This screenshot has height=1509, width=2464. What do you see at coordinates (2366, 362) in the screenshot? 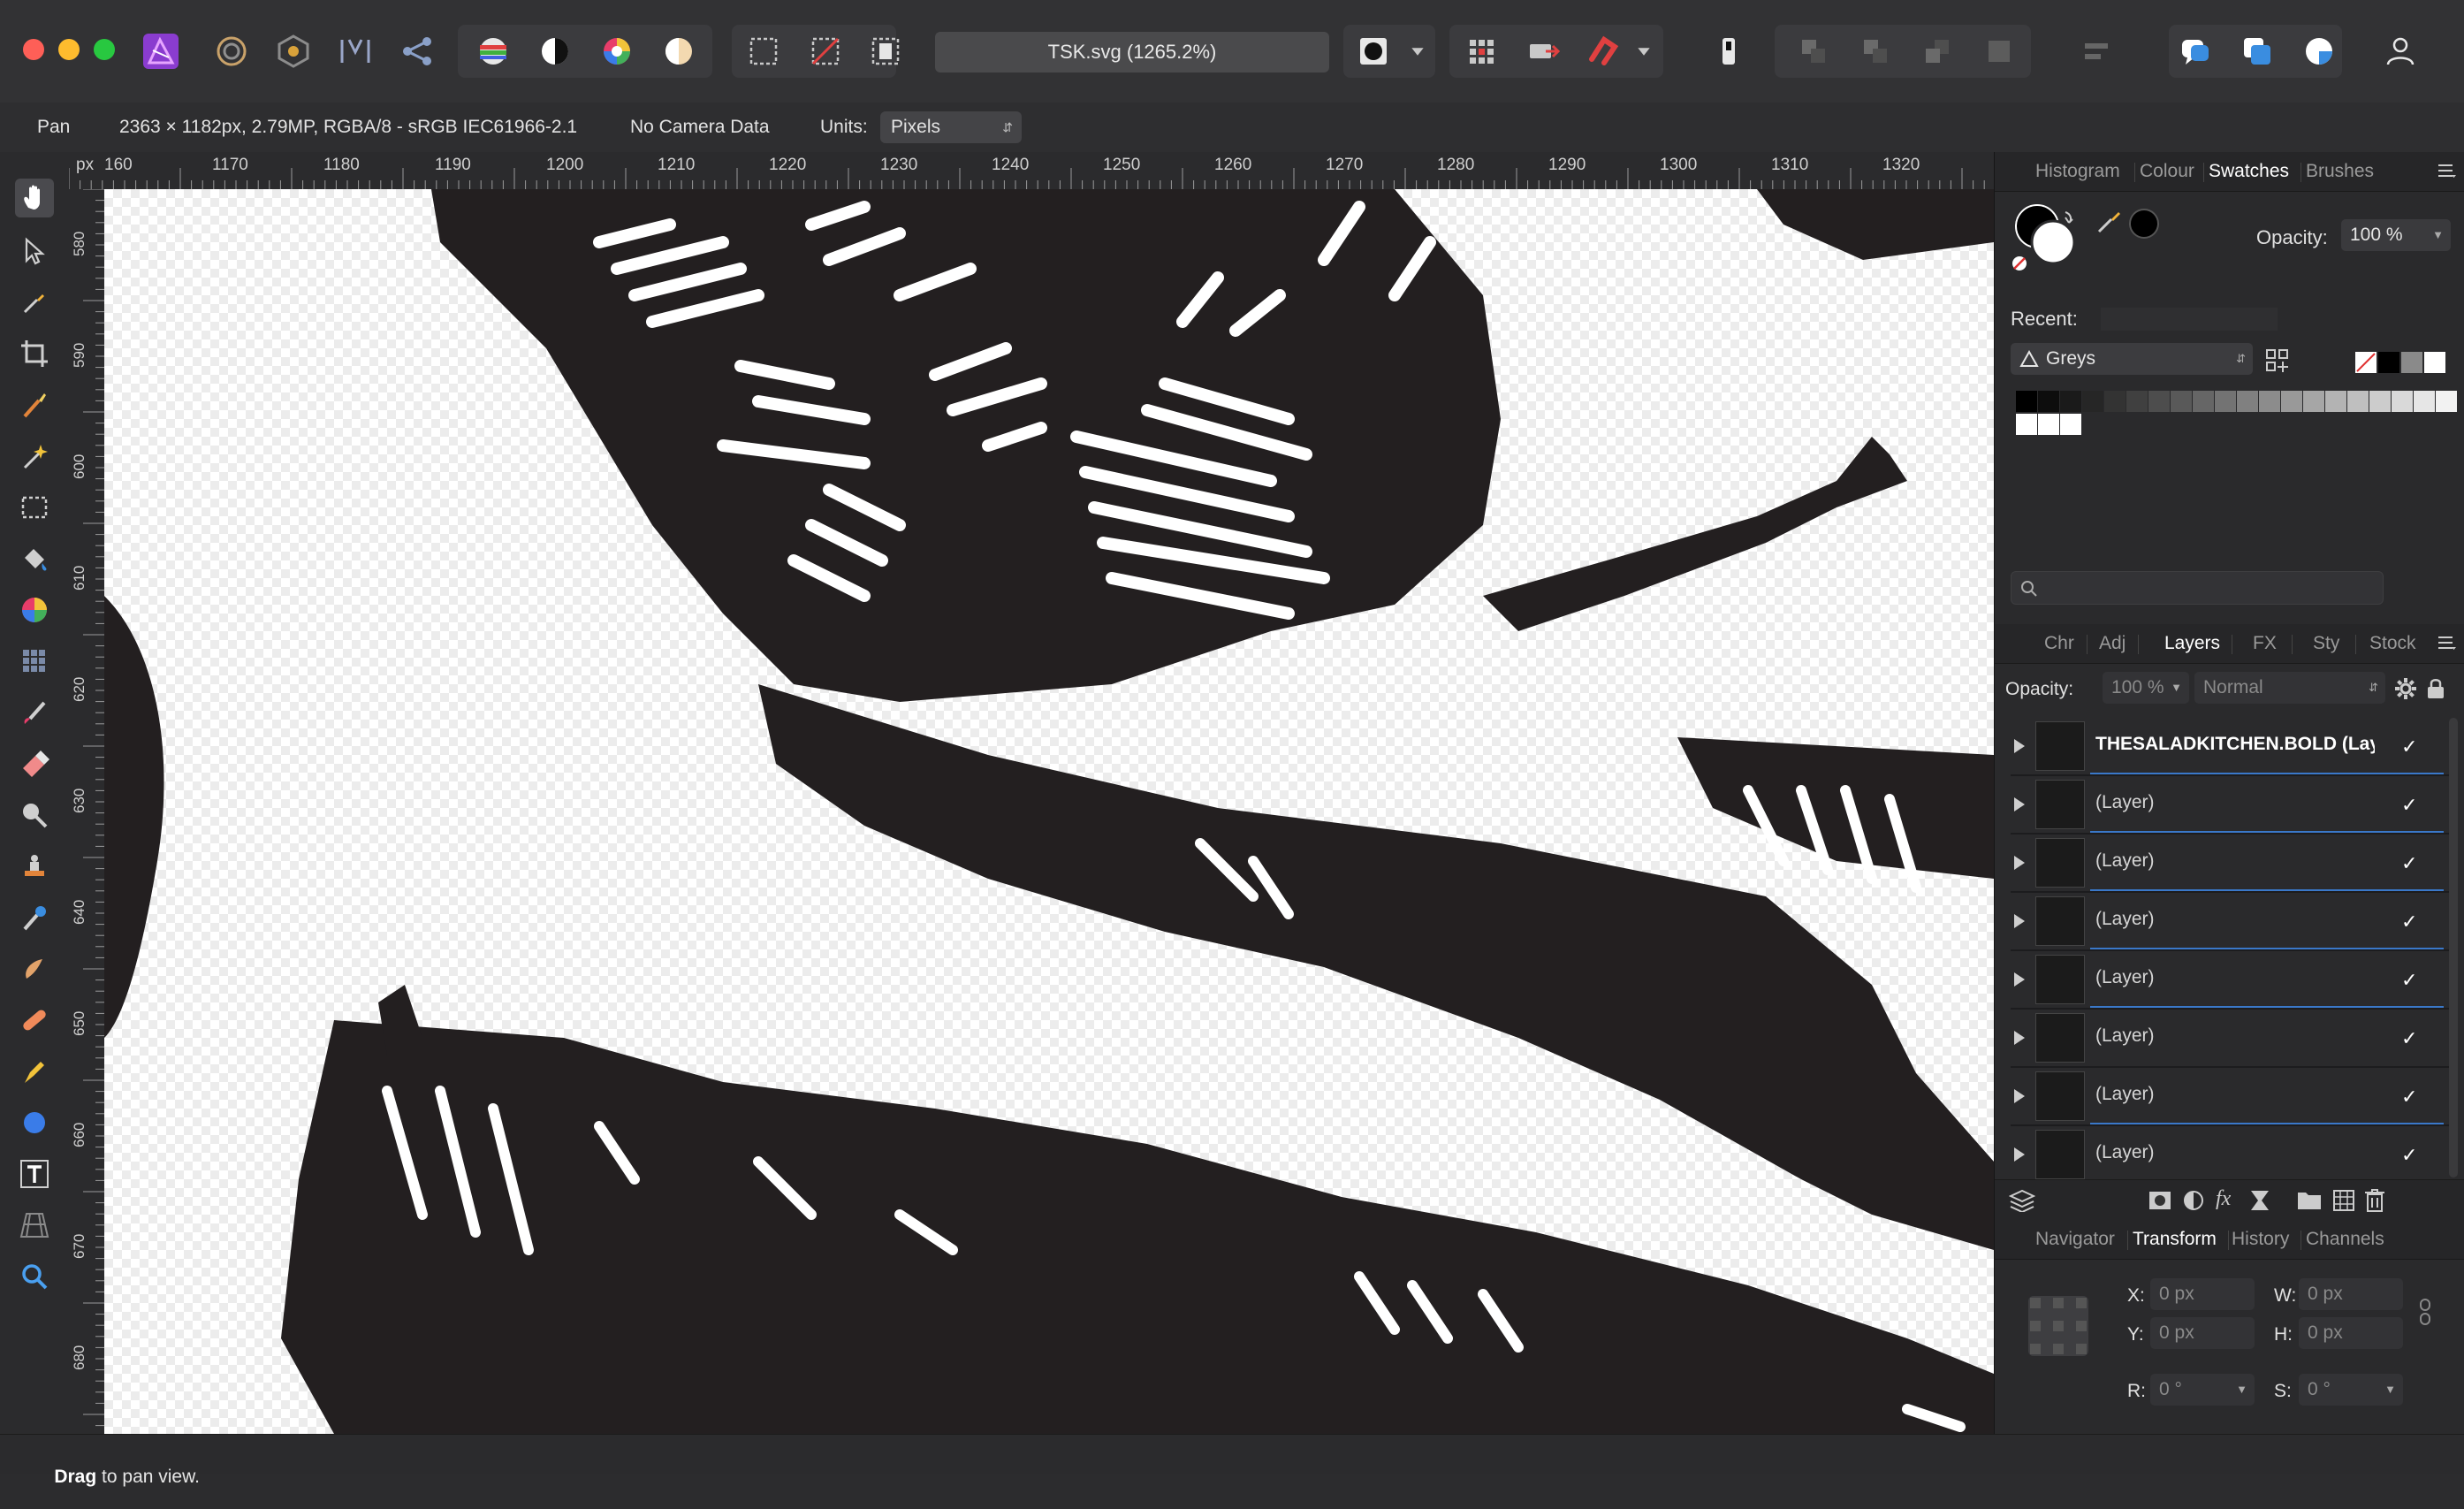
I see `none-swatch` at bounding box center [2366, 362].